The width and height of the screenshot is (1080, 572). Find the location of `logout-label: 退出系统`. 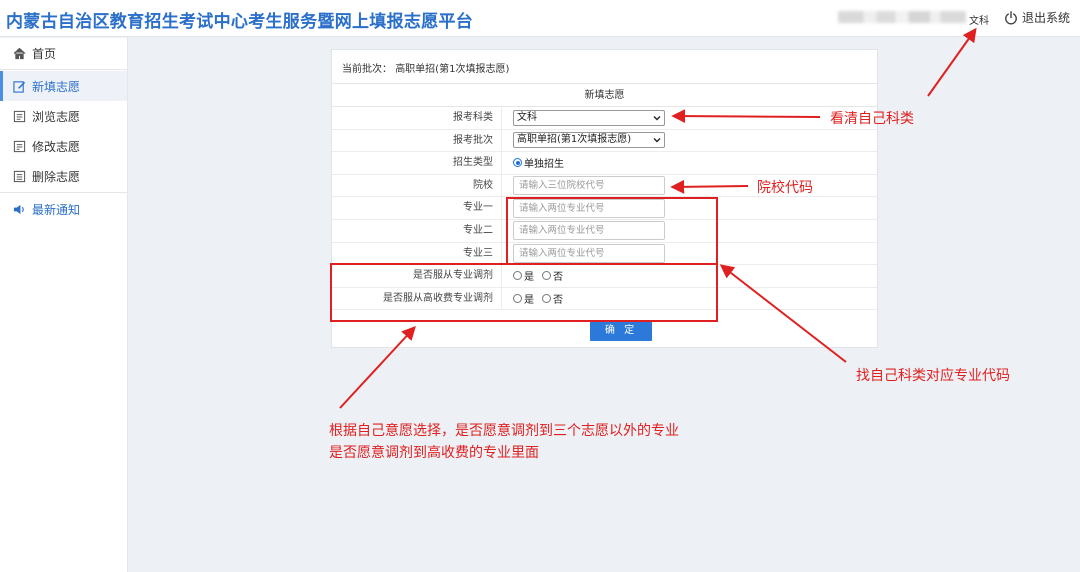

logout-label: 退出系统 is located at coordinates (1046, 18).